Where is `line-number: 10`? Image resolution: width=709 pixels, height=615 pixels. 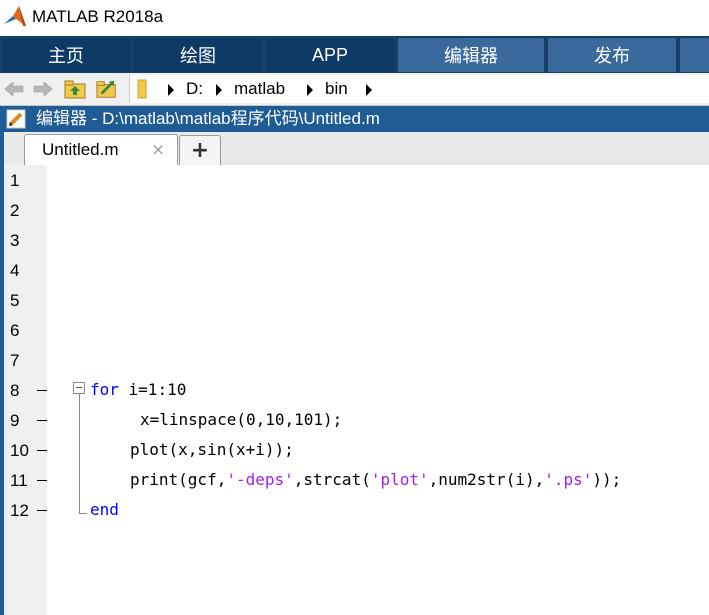 line-number: 10 is located at coordinates (19, 450).